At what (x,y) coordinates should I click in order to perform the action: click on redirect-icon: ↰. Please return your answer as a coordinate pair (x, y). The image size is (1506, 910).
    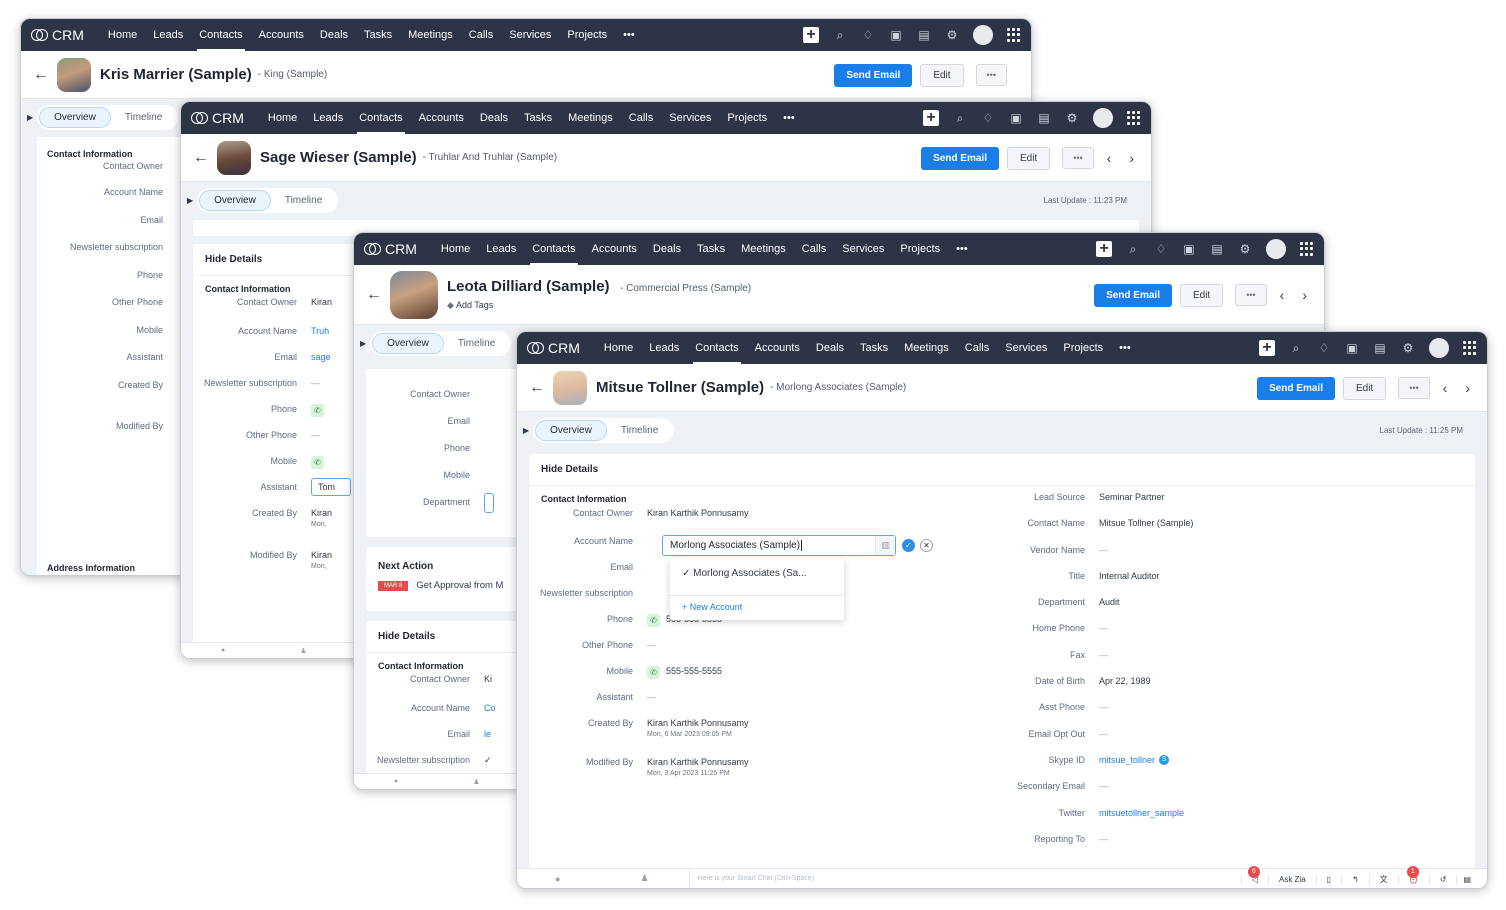
    Looking at the image, I should click on (1355, 879).